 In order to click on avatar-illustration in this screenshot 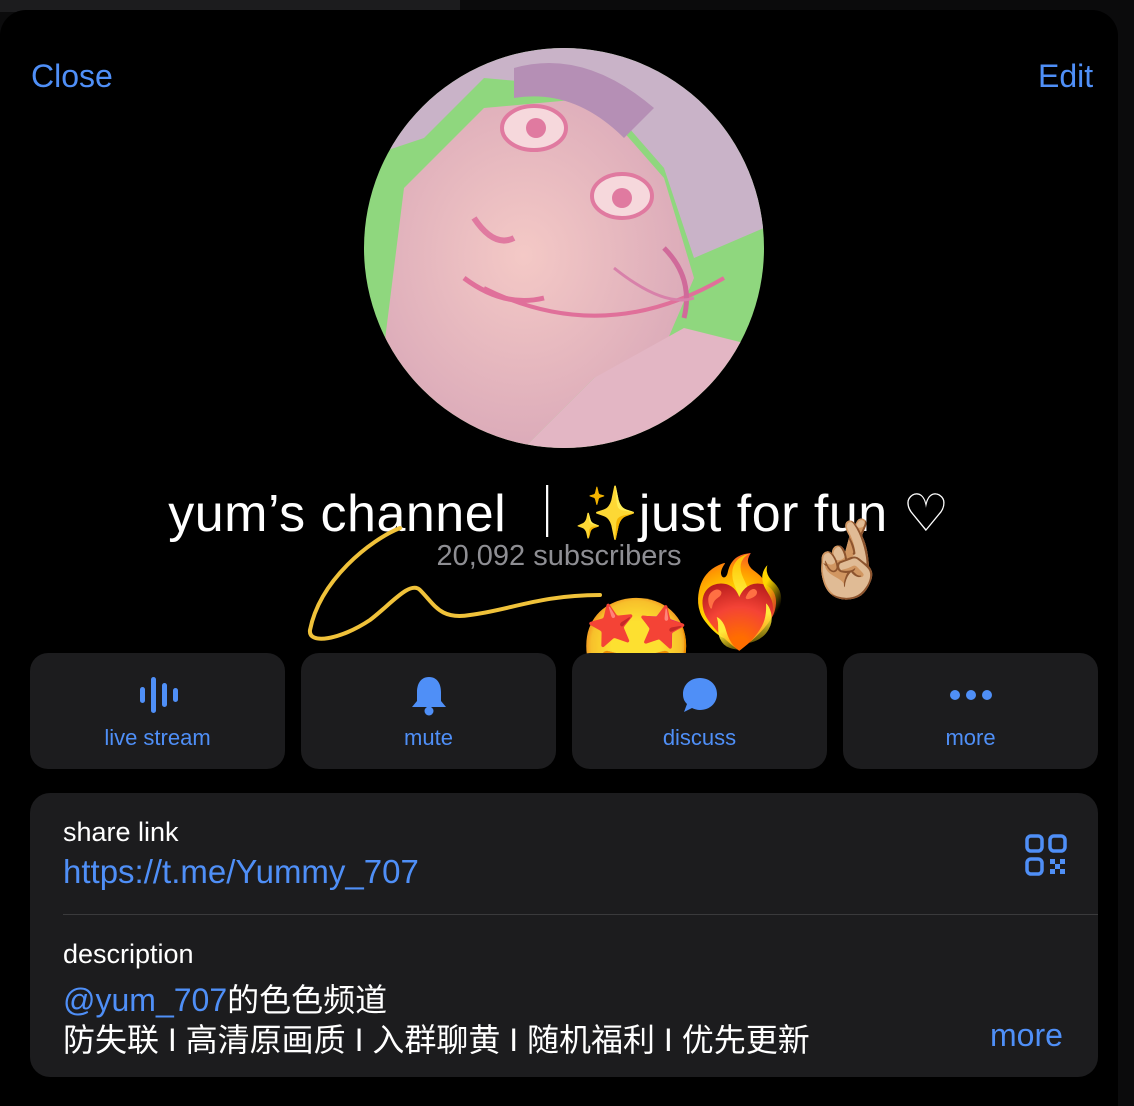, I will do `click(564, 248)`.